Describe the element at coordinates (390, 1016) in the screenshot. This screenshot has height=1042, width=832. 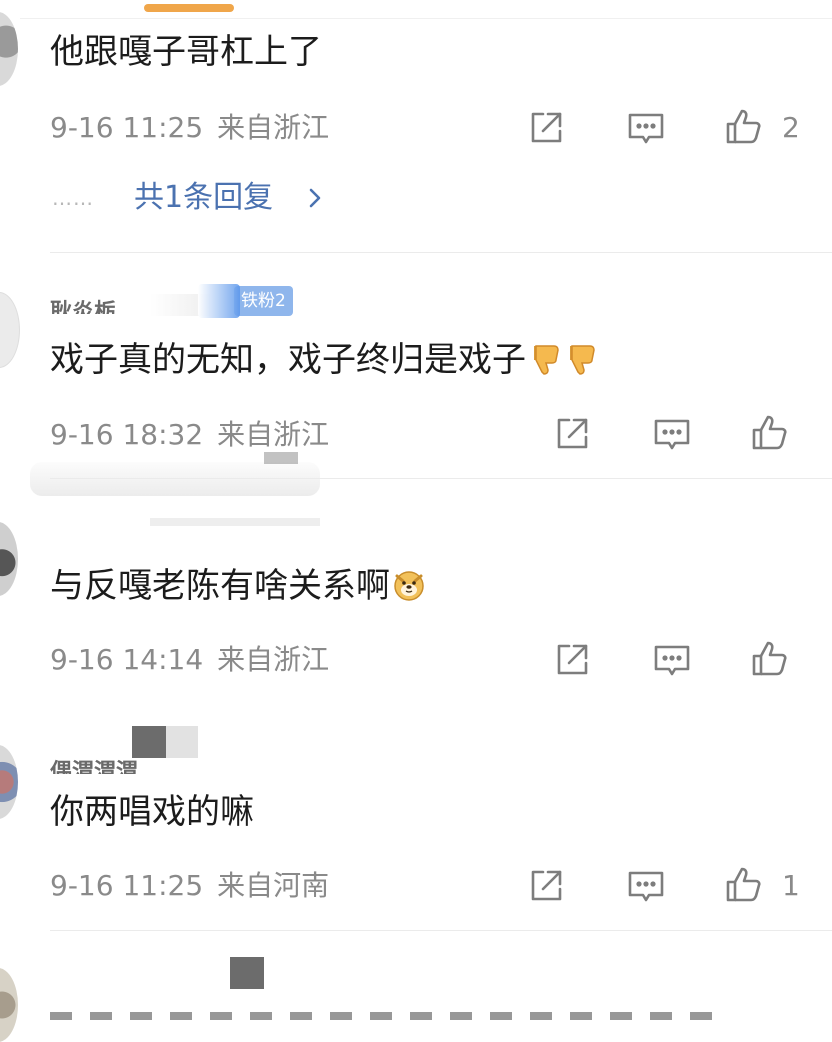
I see `truncated-comment-text` at that location.